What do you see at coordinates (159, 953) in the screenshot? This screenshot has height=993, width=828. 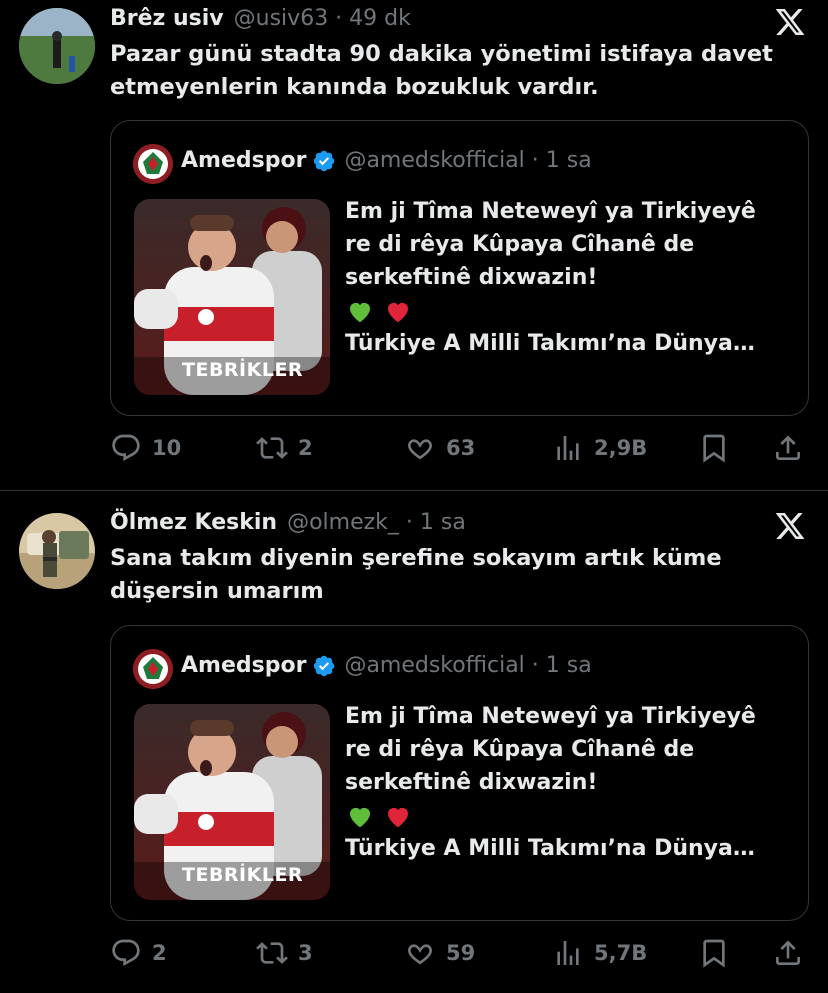 I see `reply-count: 2` at bounding box center [159, 953].